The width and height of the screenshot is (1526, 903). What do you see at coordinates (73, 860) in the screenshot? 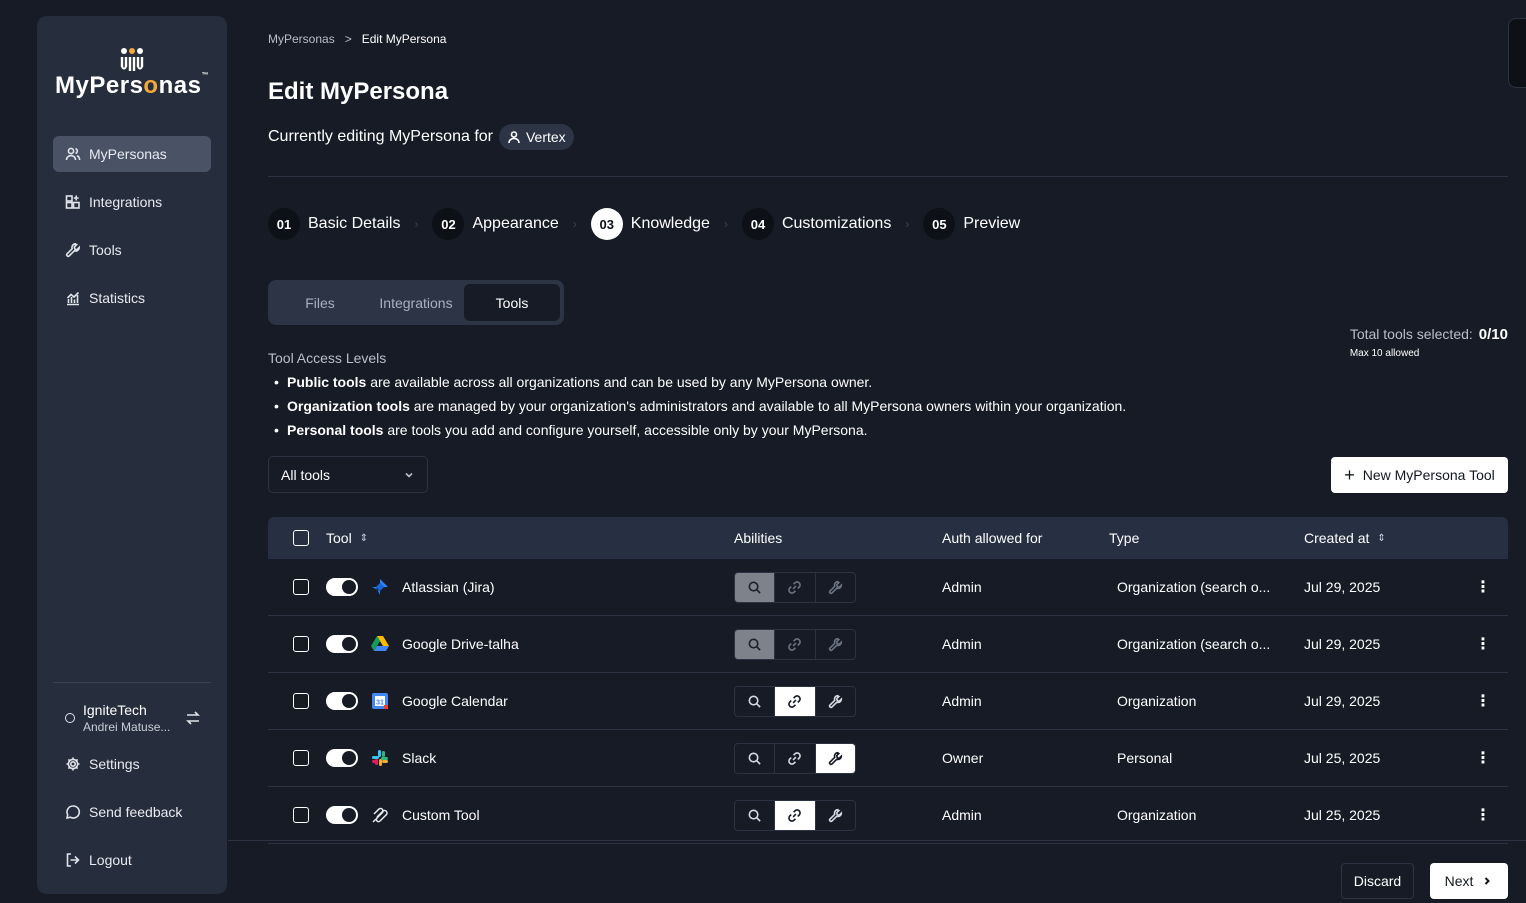
I see `logout-icon` at bounding box center [73, 860].